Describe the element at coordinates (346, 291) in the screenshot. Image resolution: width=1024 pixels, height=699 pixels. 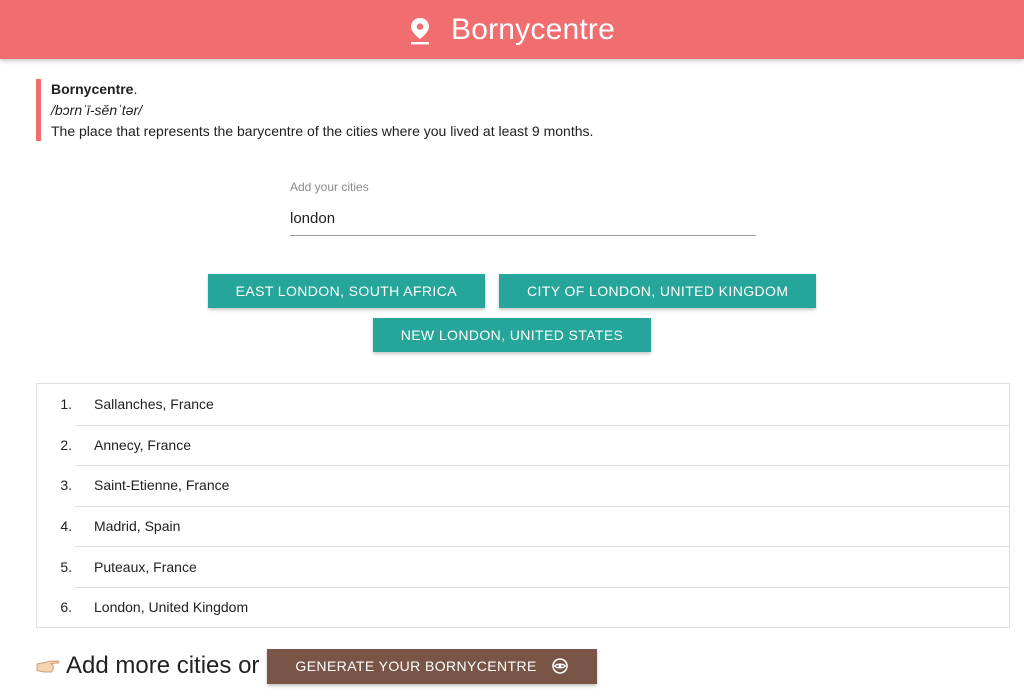
I see `suggestion-east-london-button: EAST LONDON, SOUTH AFRICA` at that location.